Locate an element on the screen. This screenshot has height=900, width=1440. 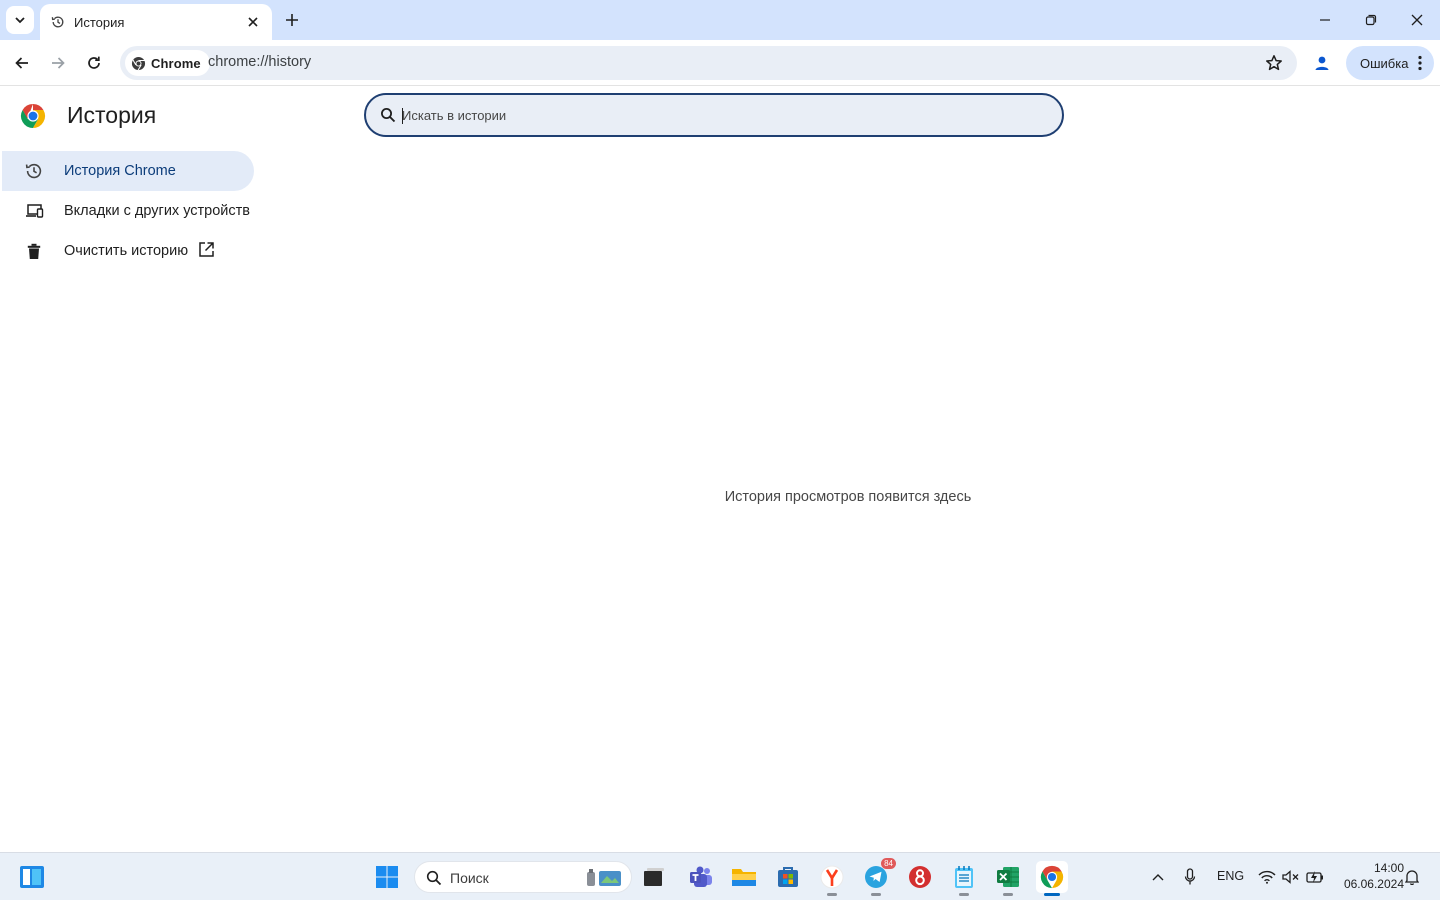
plus-icon is located at coordinates (292, 20).